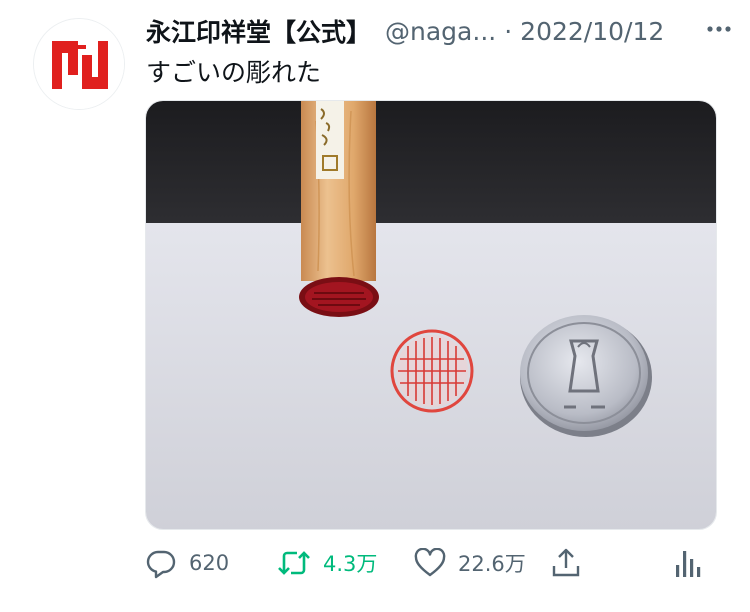  I want to click on action-bar: 620 4.3万 22.6万, so click(425, 563).